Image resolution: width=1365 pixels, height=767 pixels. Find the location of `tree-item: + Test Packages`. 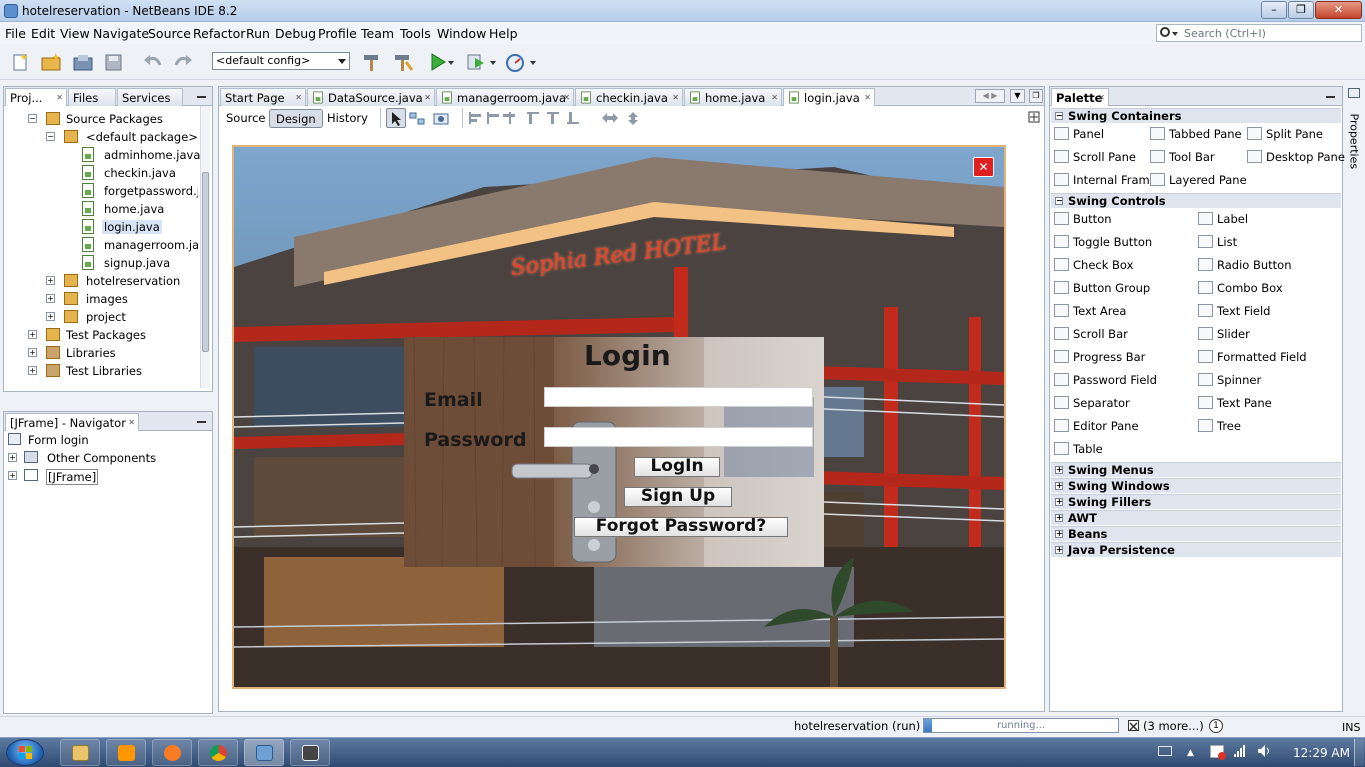

tree-item: + Test Packages is located at coordinates (113, 335).